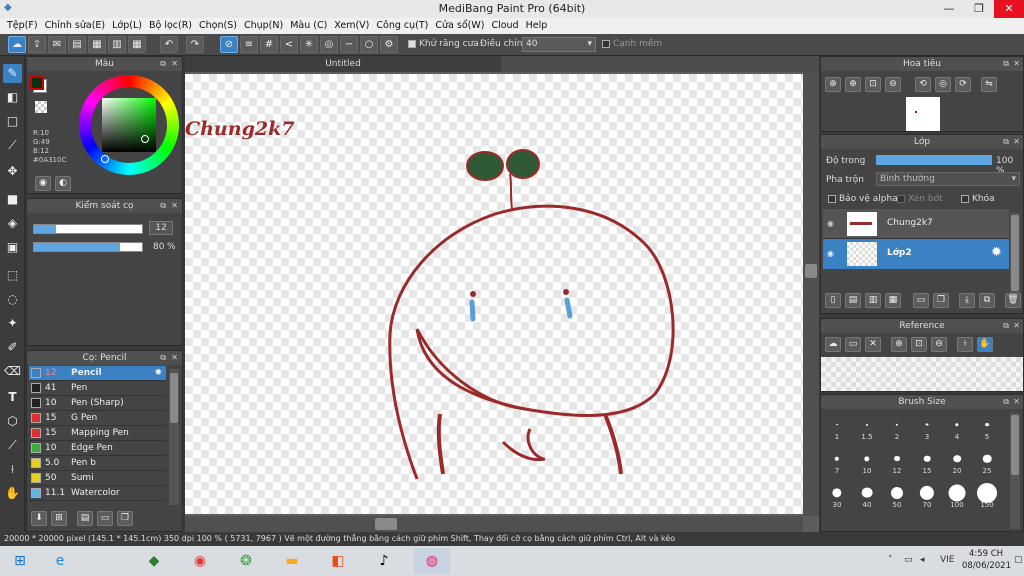 Image resolution: width=1024 pixels, height=576 pixels. What do you see at coordinates (369, 44) in the screenshot?
I see `ellipse-snap-icon: ○` at bounding box center [369, 44].